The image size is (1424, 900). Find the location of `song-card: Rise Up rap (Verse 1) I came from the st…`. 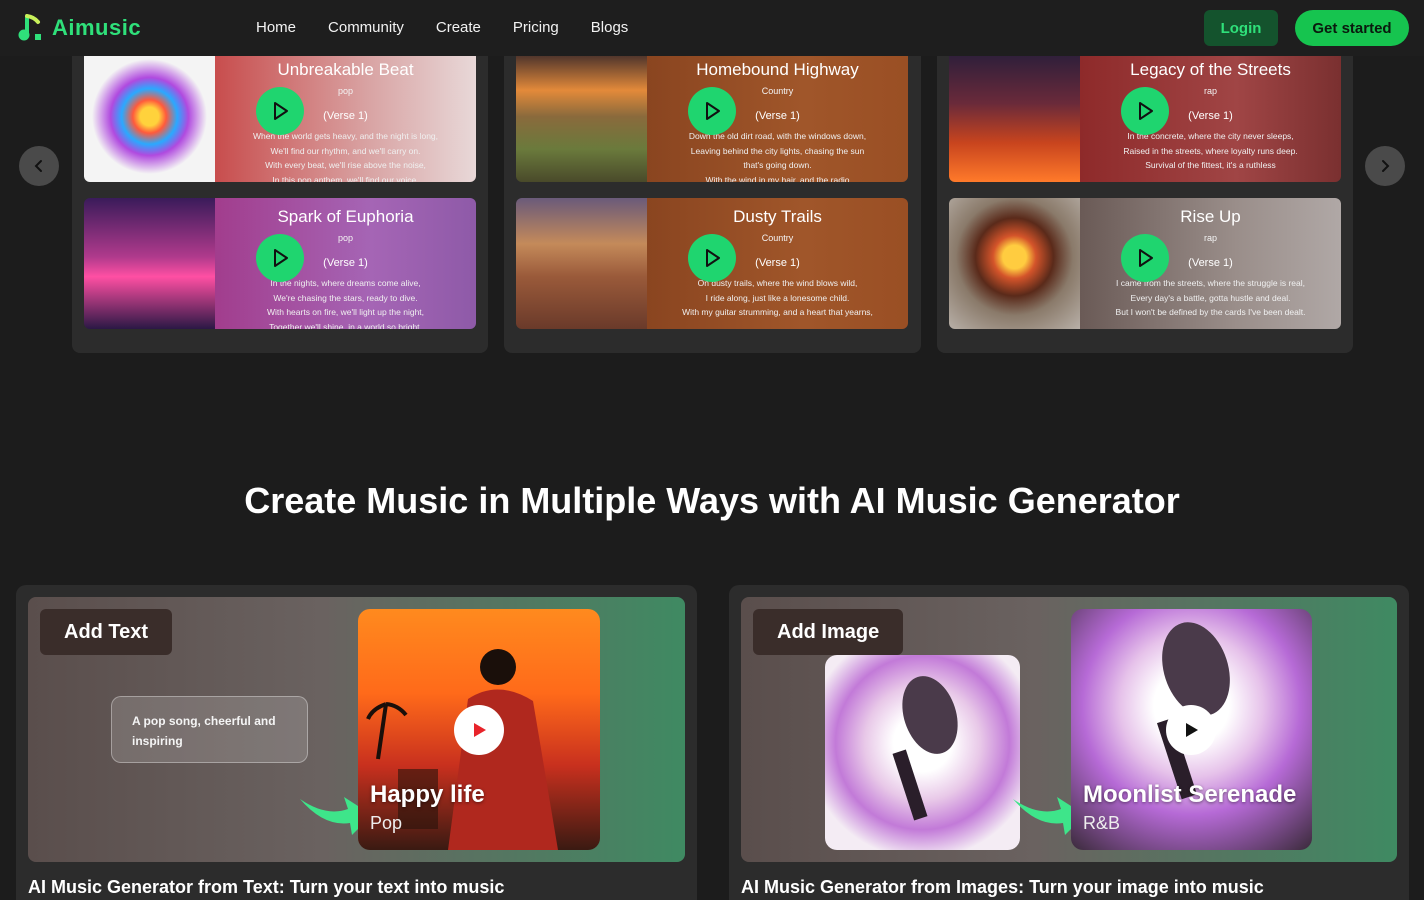

song-card: Rise Up rap (Verse 1) I came from the st… is located at coordinates (1145, 263).